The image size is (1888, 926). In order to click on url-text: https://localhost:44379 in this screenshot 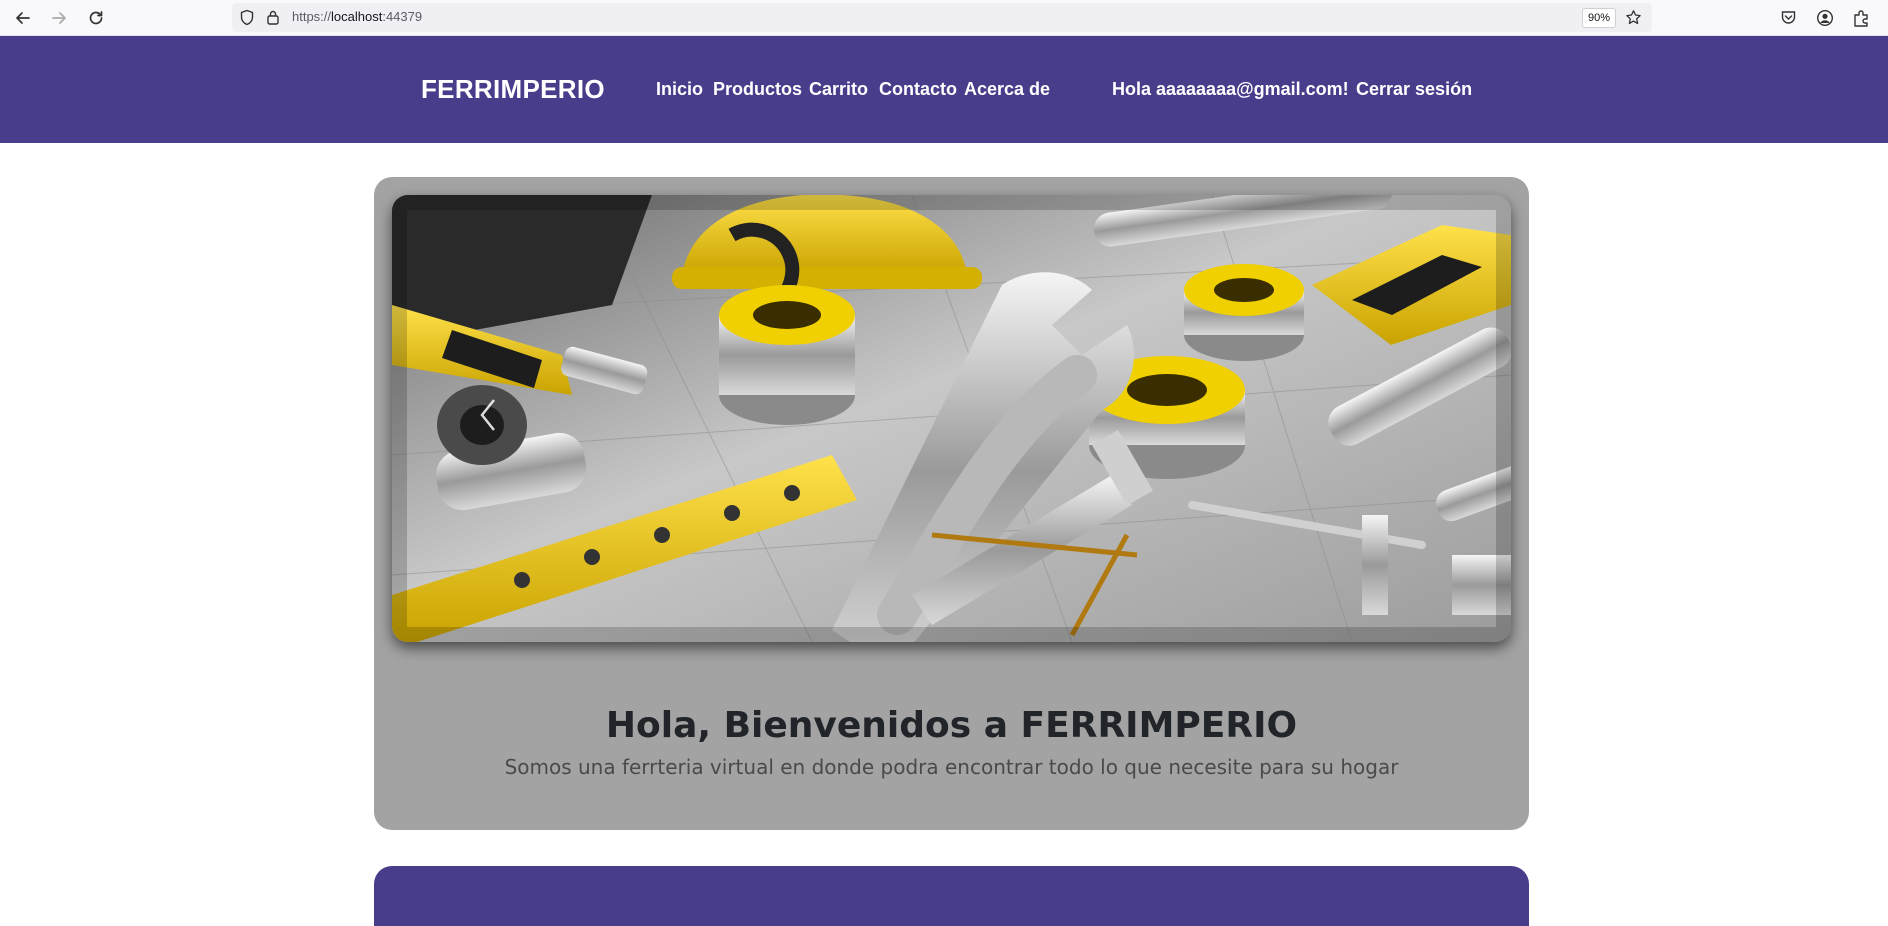, I will do `click(357, 16)`.